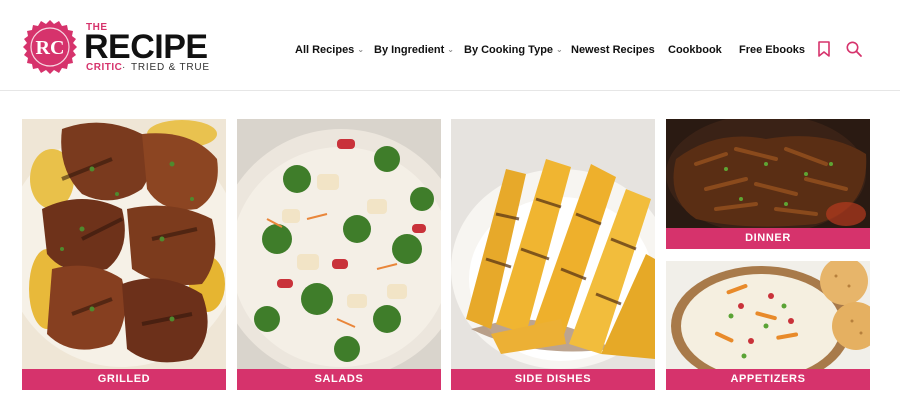  I want to click on nav-item-cookbook: Cookbook, so click(695, 50).